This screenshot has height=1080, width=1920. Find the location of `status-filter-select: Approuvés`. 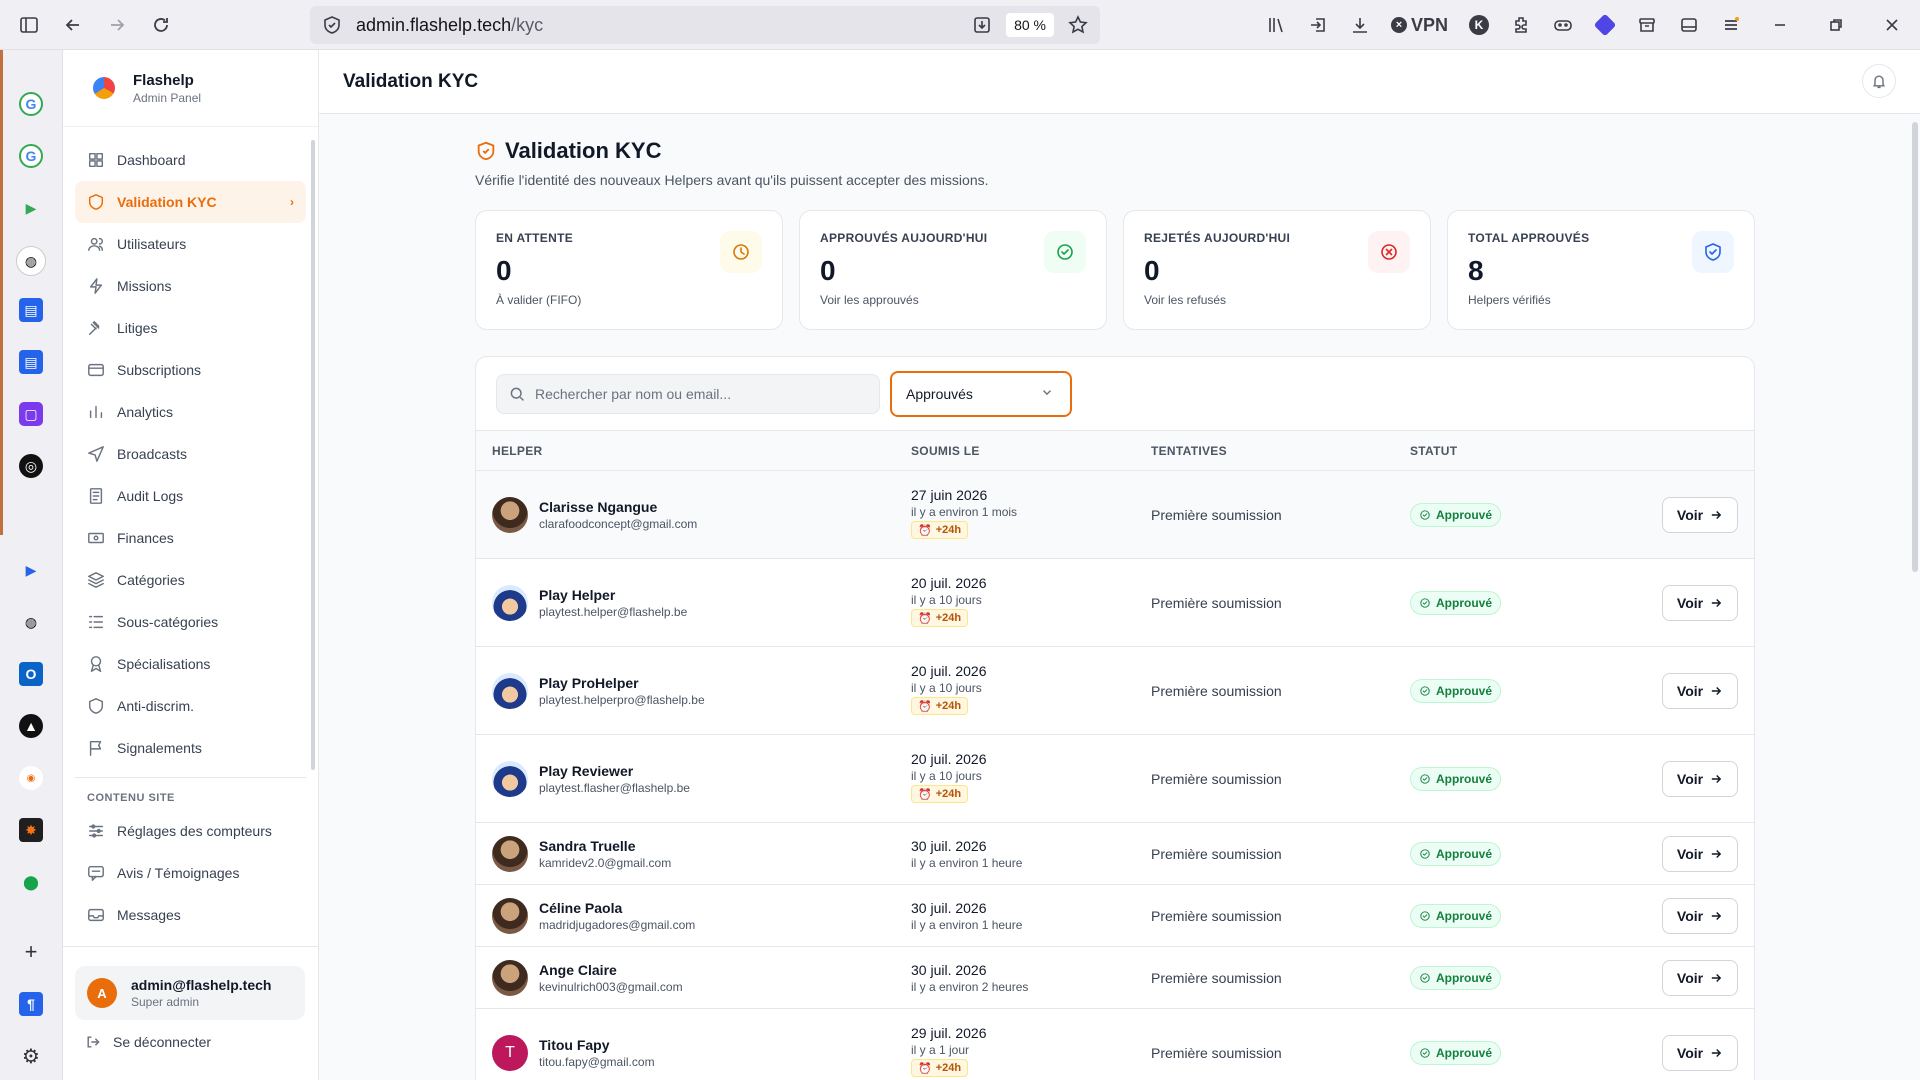

status-filter-select: Approuvés is located at coordinates (981, 393).